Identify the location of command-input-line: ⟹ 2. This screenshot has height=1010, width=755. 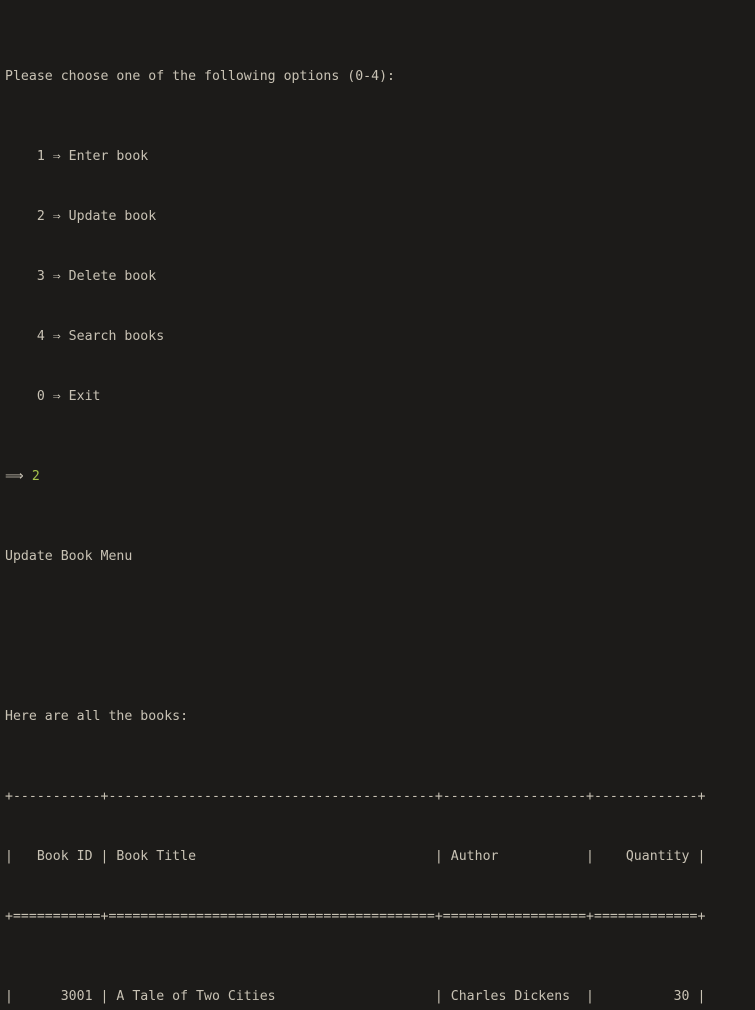
(380, 477).